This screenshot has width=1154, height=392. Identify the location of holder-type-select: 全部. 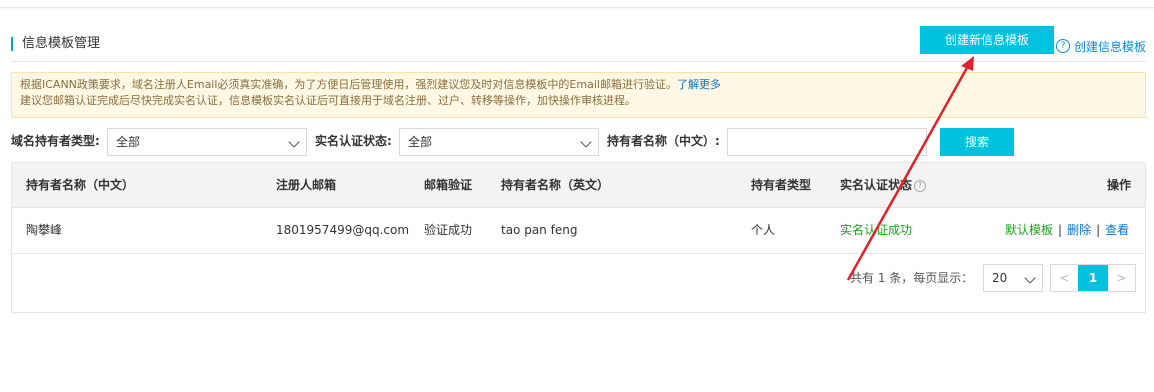
(207, 142).